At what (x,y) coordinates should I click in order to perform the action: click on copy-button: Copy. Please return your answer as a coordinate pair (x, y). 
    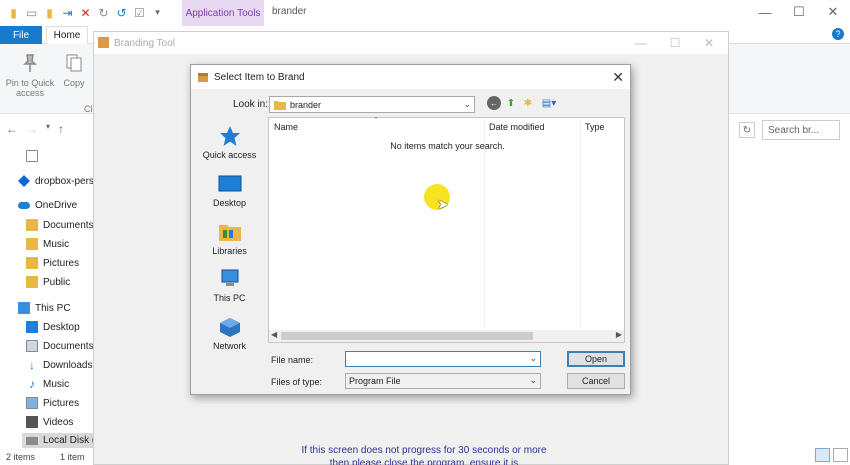
    Looking at the image, I should click on (74, 70).